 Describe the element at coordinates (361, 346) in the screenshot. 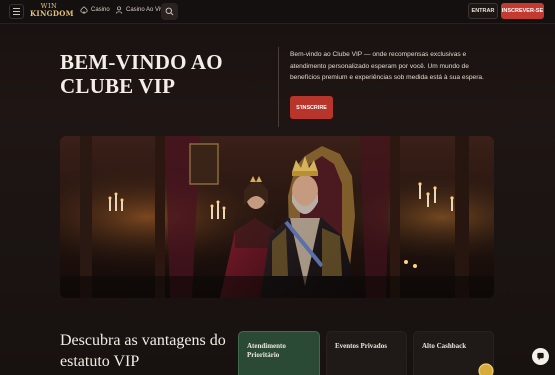

I see `benefit-card-label: Eventos Privados` at that location.